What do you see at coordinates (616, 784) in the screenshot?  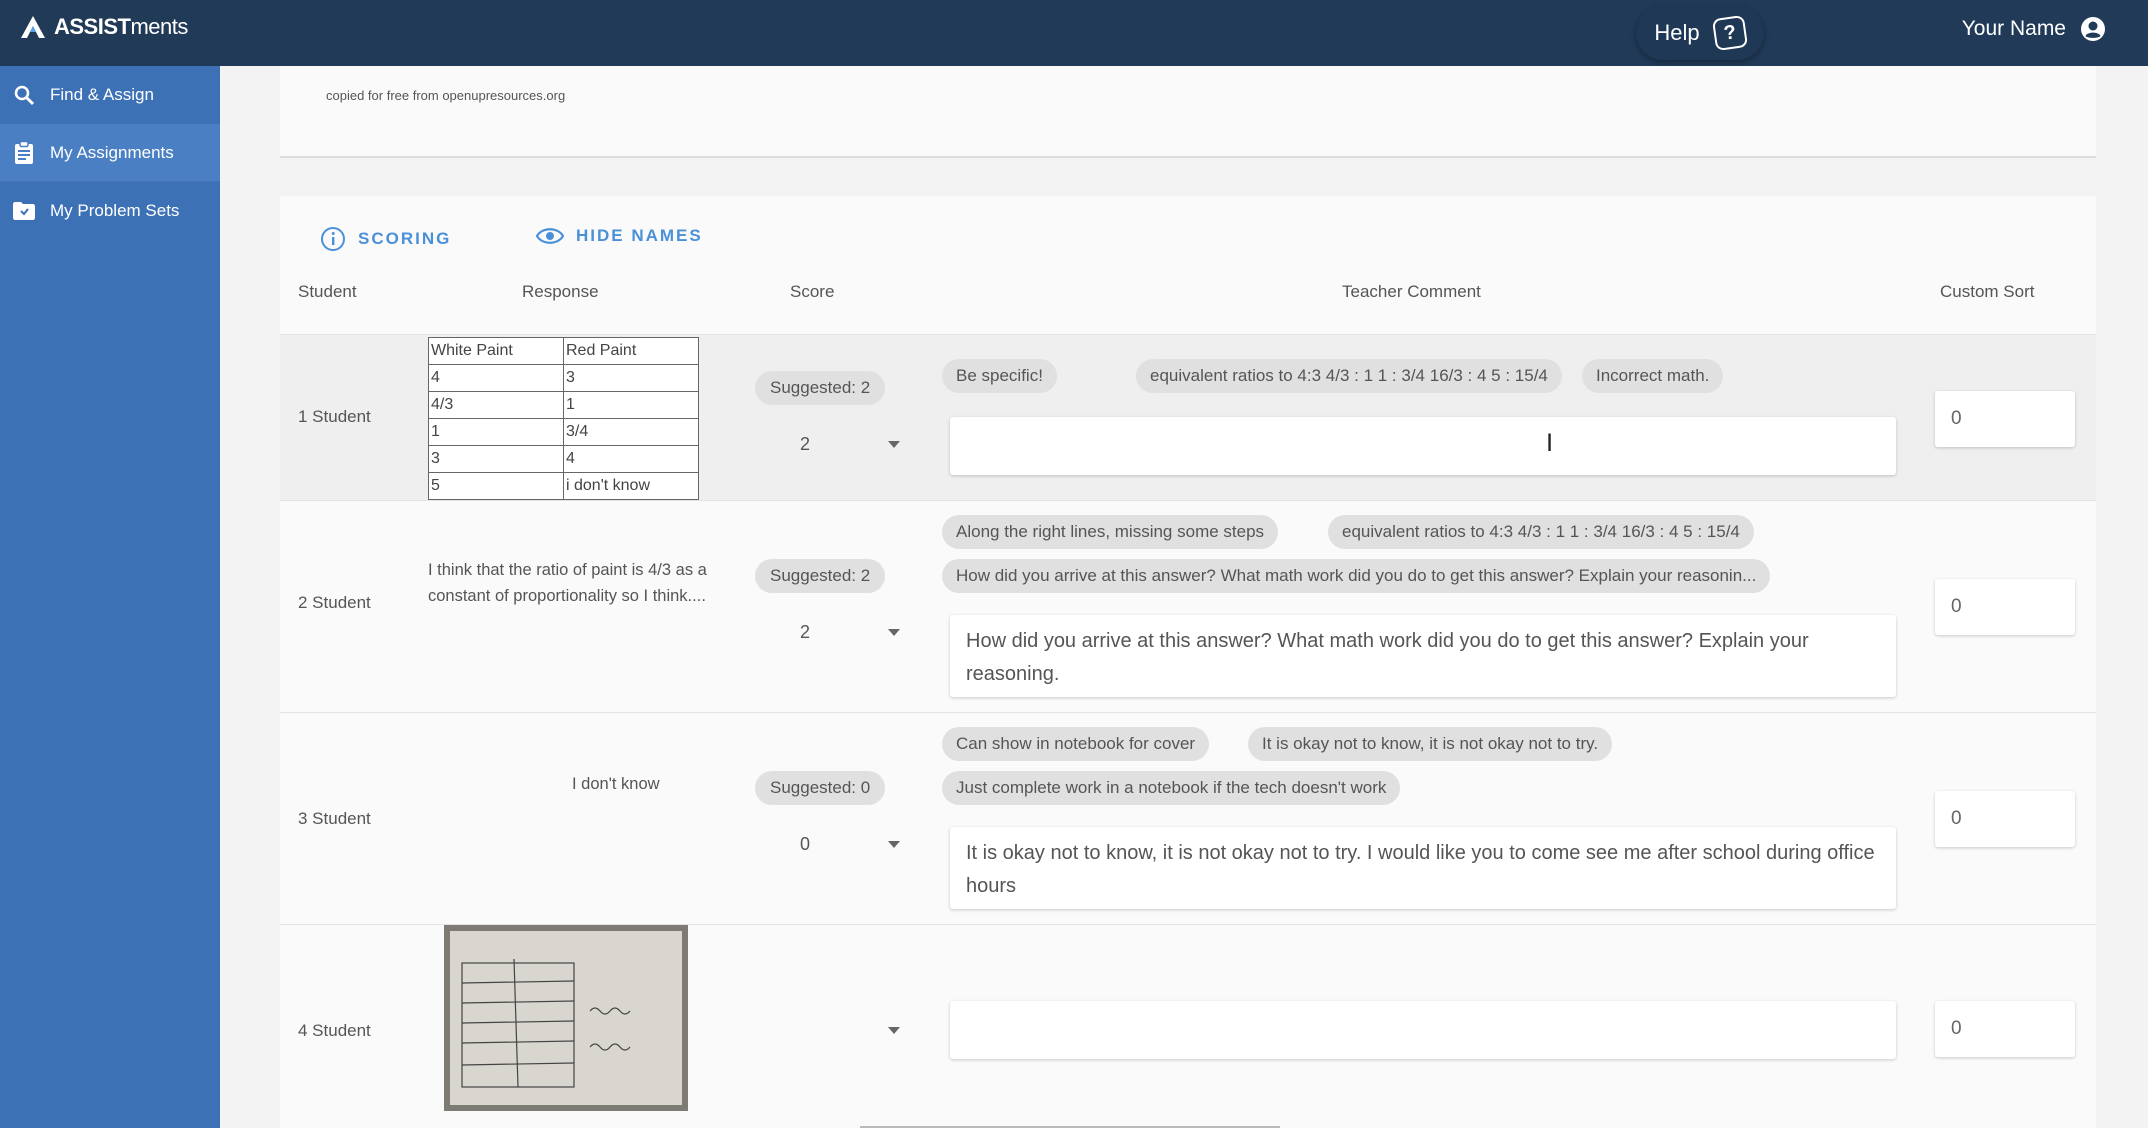 I see `response-text: I don't know` at bounding box center [616, 784].